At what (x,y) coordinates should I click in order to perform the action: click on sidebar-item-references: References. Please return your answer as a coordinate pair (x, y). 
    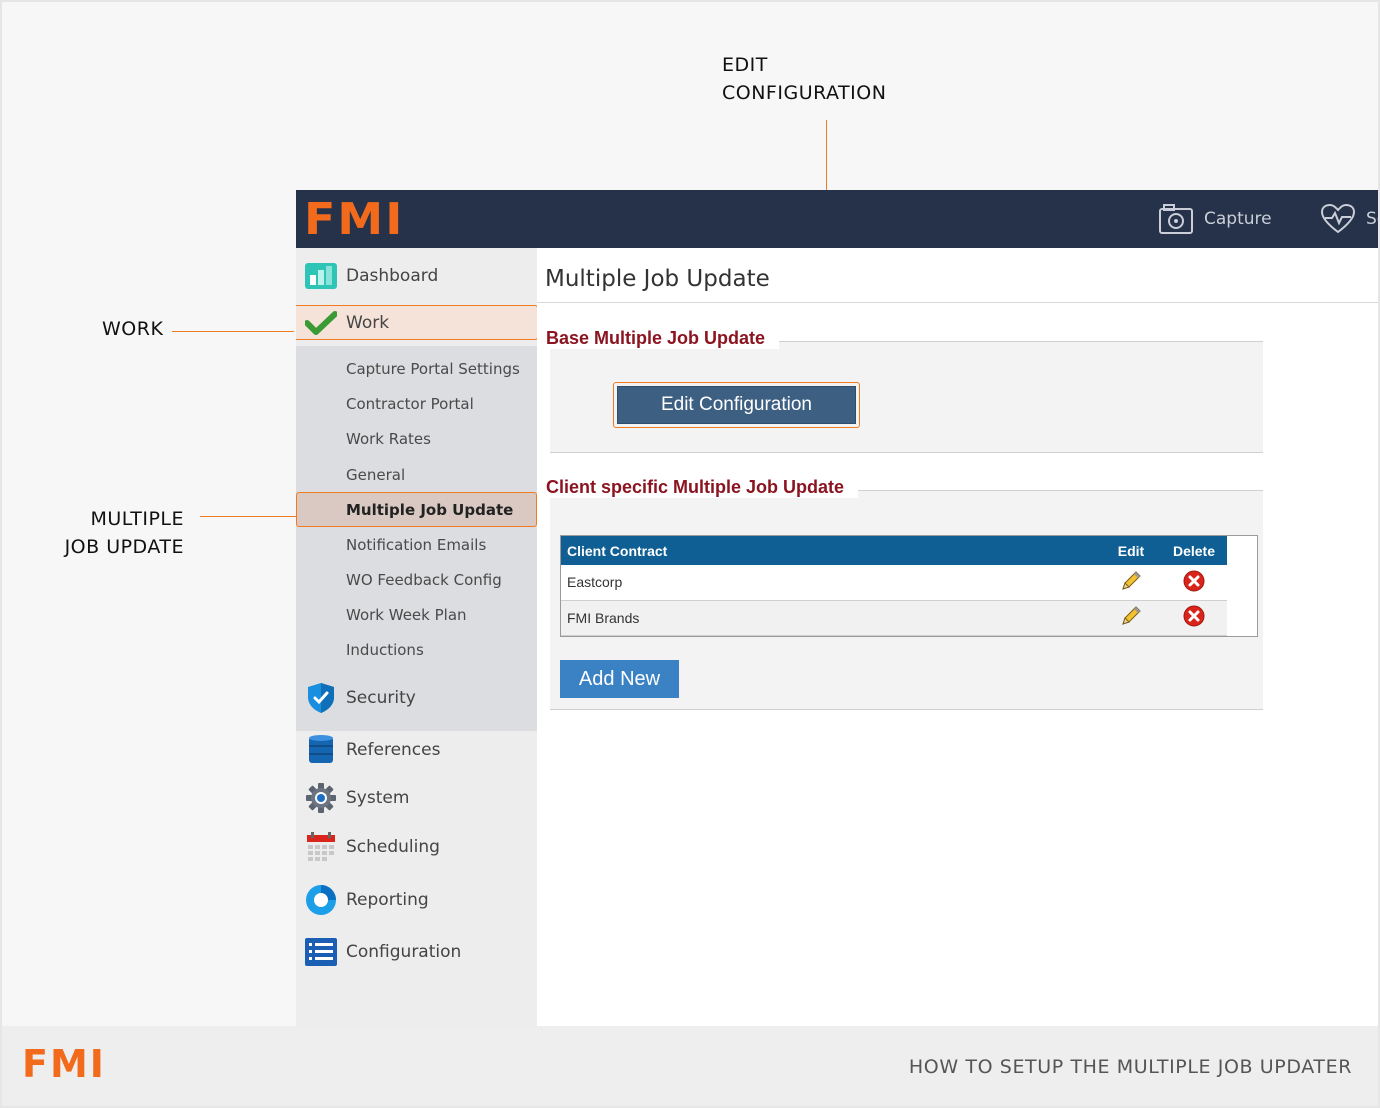
    Looking at the image, I should click on (416, 750).